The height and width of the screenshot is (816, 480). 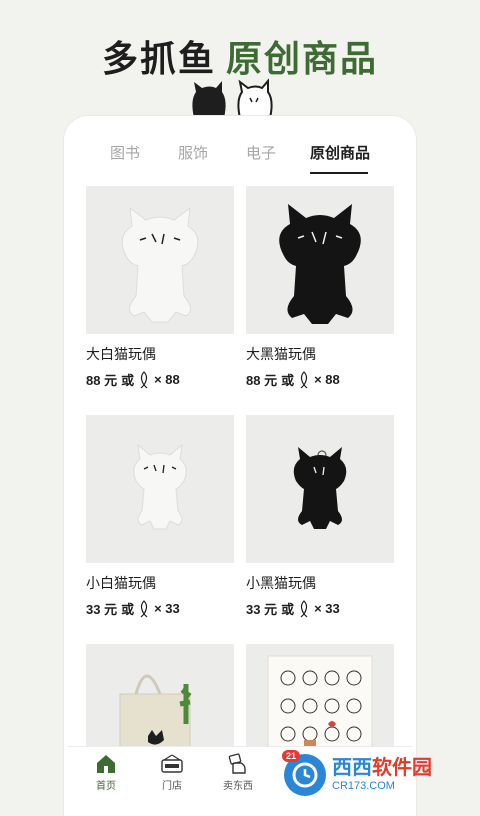 I want to click on product-name: 小黑猫玩偶, so click(x=281, y=583).